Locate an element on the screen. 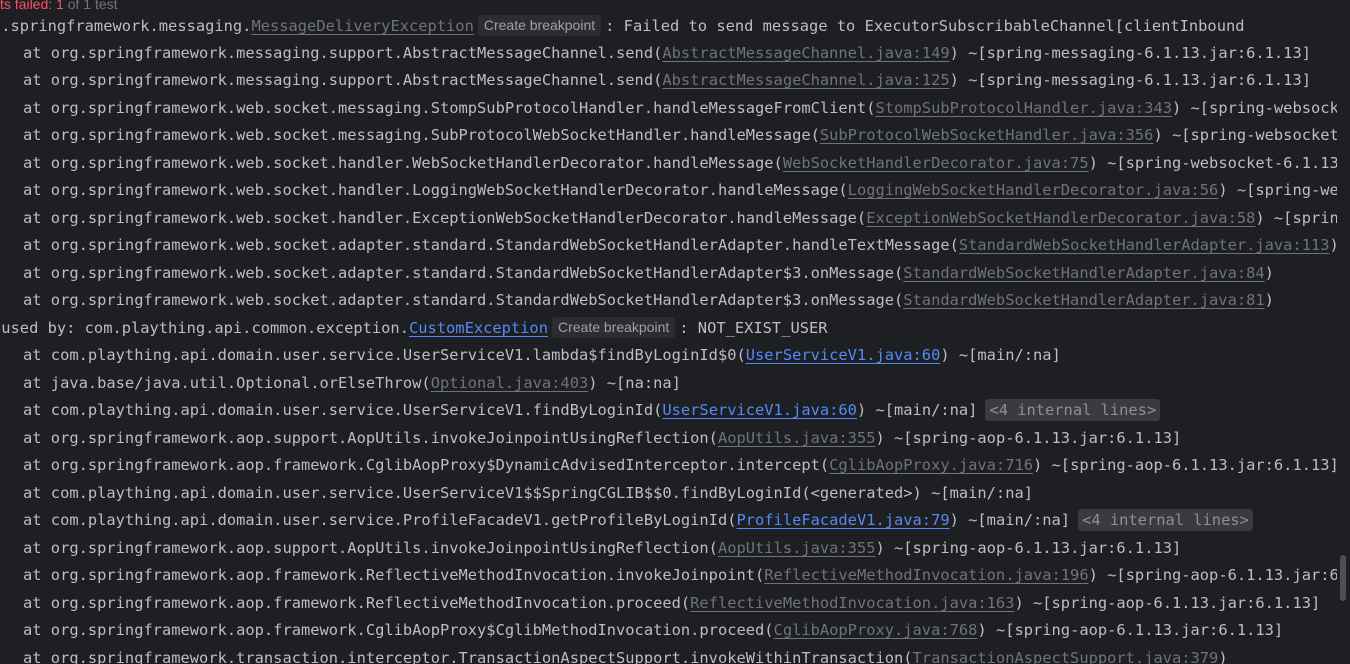  scrollbar-thumb is located at coordinates (1343, 578).